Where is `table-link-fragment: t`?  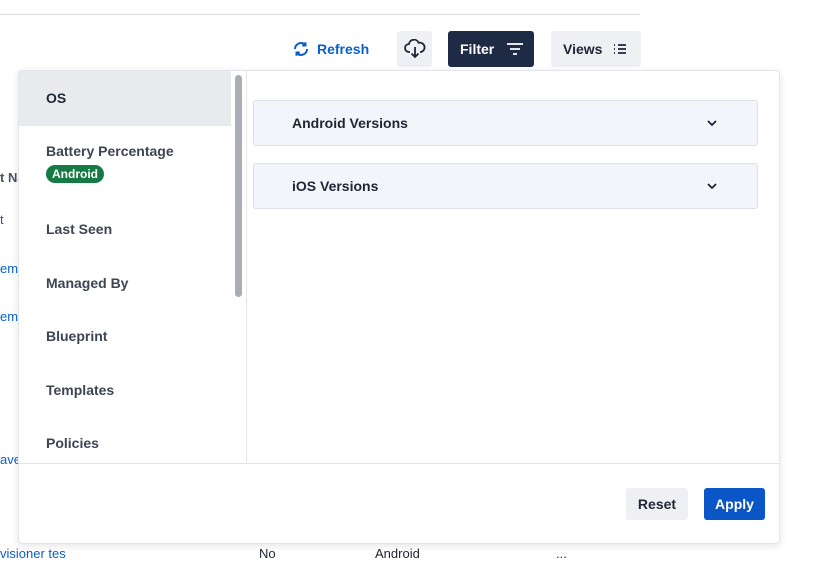
table-link-fragment: t is located at coordinates (2, 219).